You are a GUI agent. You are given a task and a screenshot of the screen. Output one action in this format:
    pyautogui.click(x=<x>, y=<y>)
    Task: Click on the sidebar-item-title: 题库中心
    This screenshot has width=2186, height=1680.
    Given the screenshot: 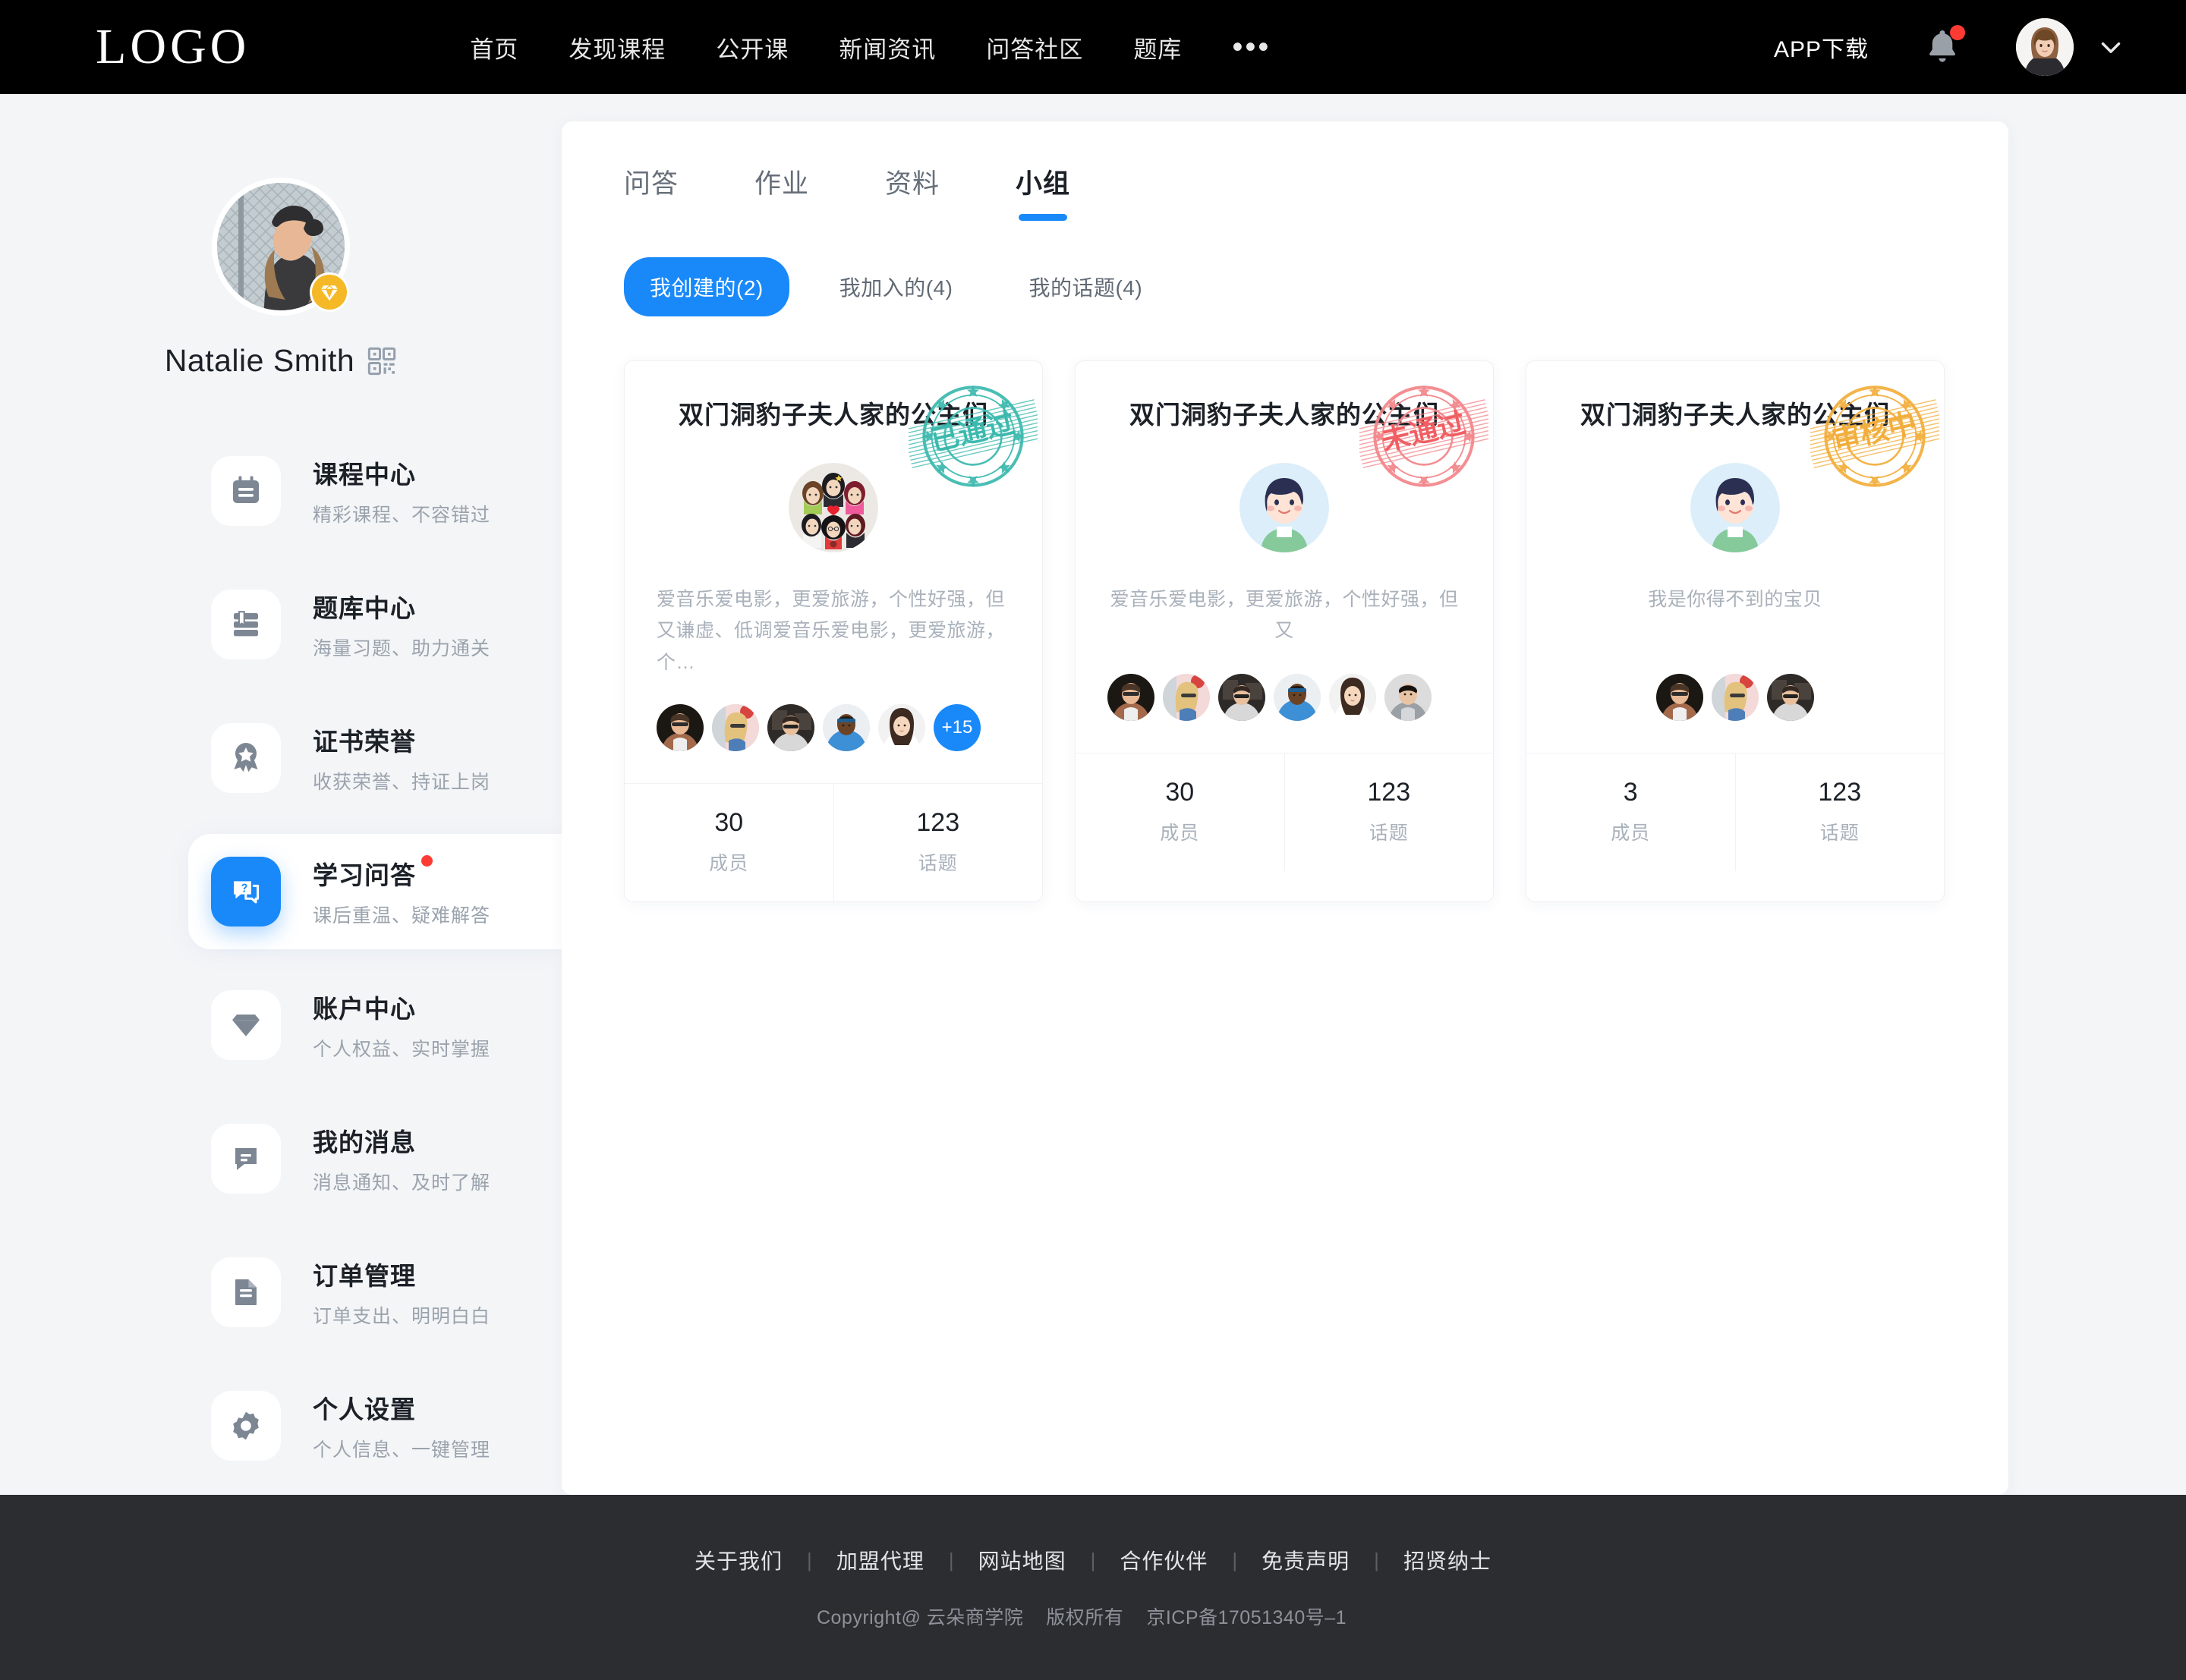 What is the action you would take?
    pyautogui.click(x=365, y=608)
    